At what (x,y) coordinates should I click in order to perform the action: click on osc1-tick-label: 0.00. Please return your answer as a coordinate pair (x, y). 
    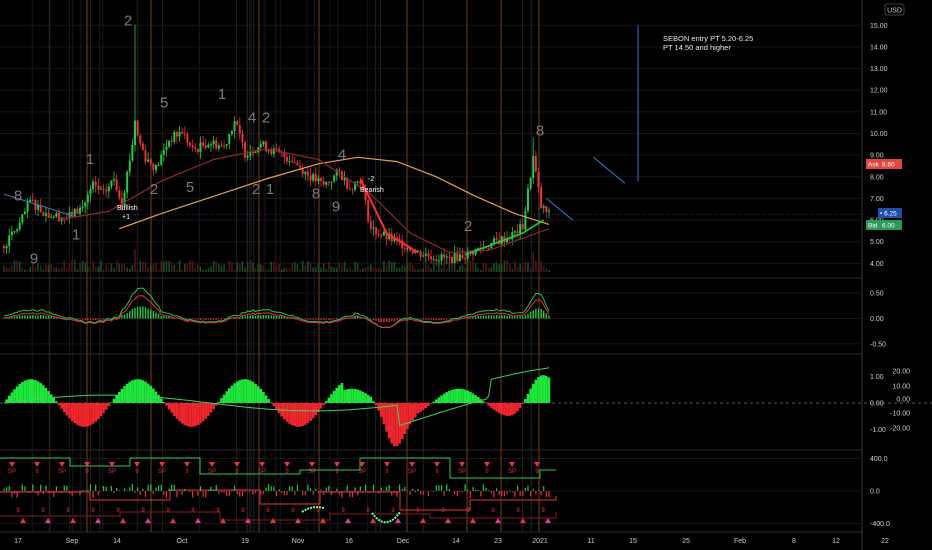
    Looking at the image, I should click on (877, 319).